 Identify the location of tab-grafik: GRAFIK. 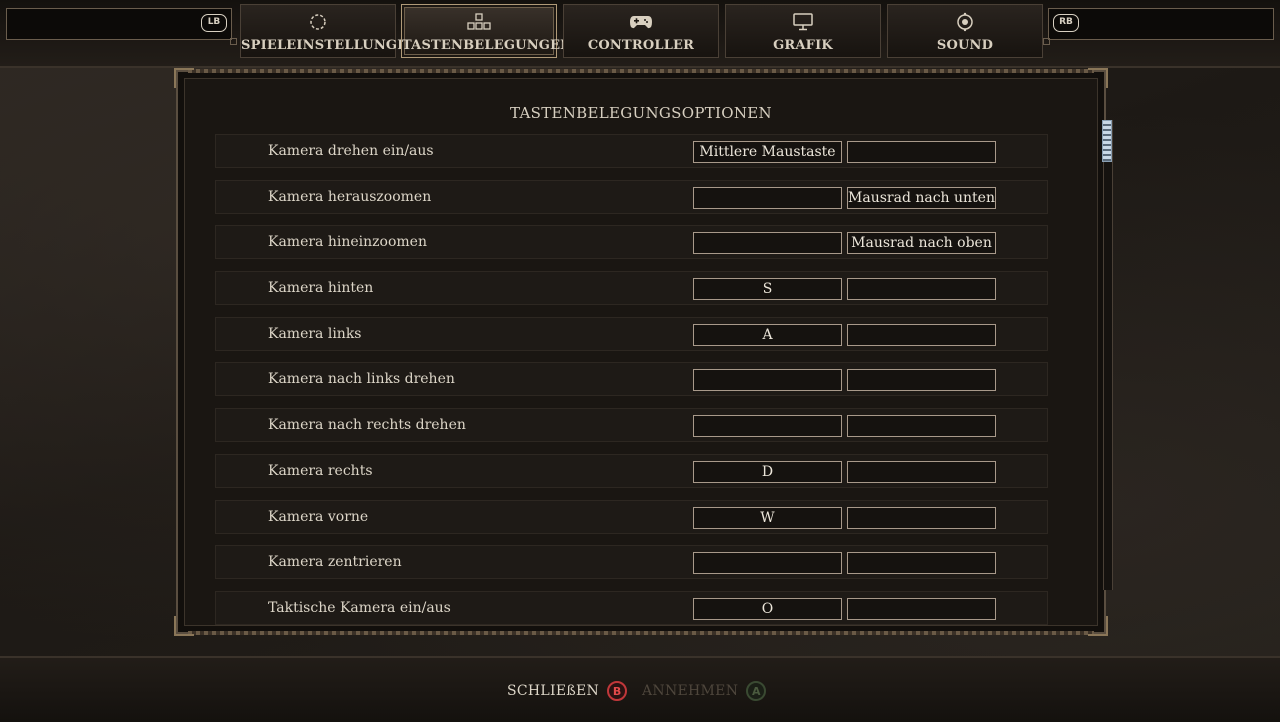
(803, 31).